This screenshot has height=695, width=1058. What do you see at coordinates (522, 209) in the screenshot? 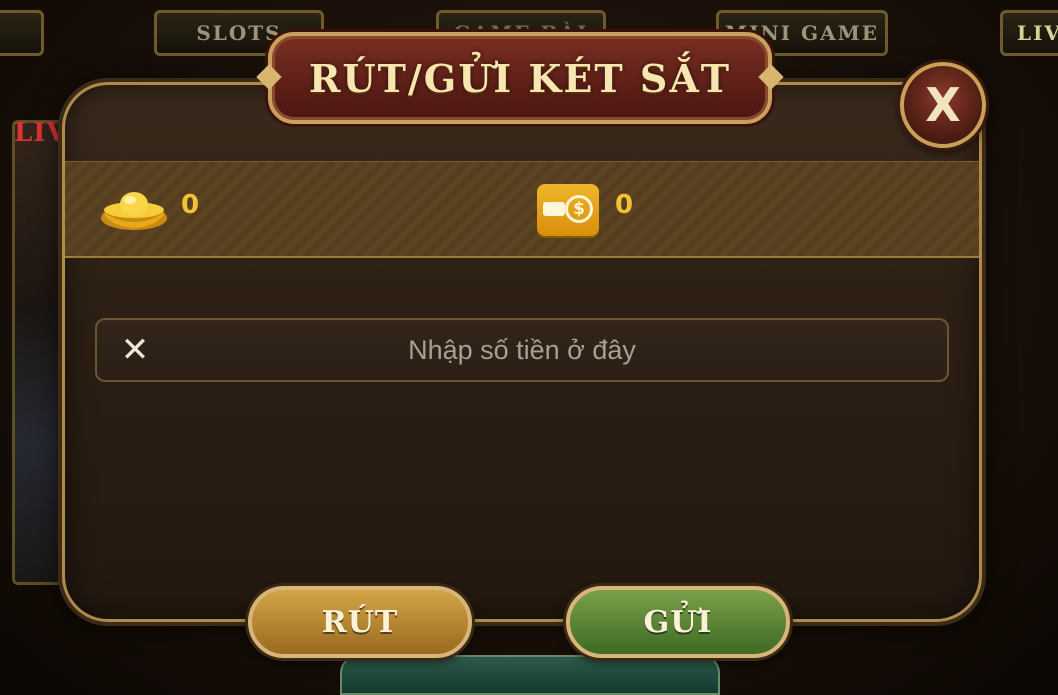
I see `balance-bar: 0 $ 0` at bounding box center [522, 209].